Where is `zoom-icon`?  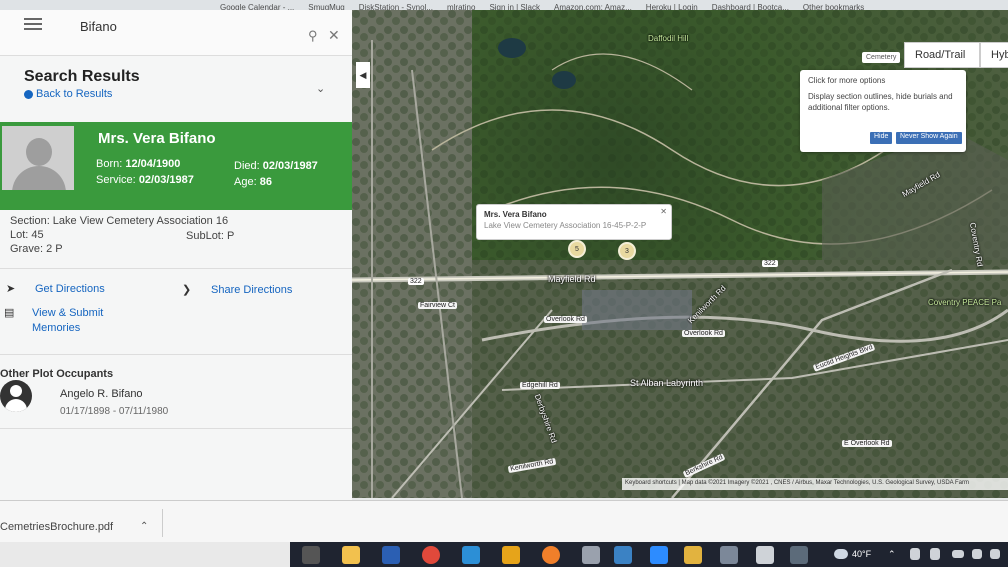 zoom-icon is located at coordinates (659, 555).